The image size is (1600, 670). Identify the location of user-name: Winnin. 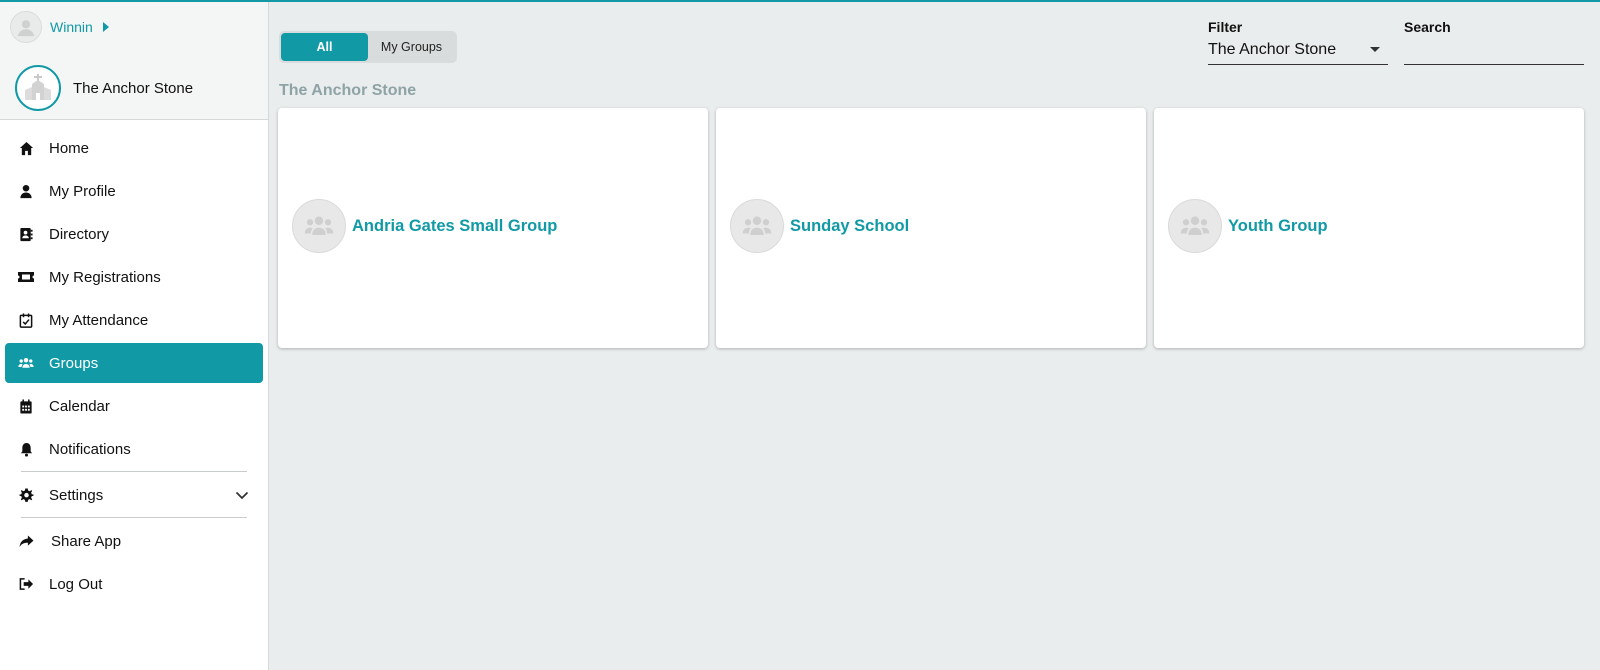
(71, 27).